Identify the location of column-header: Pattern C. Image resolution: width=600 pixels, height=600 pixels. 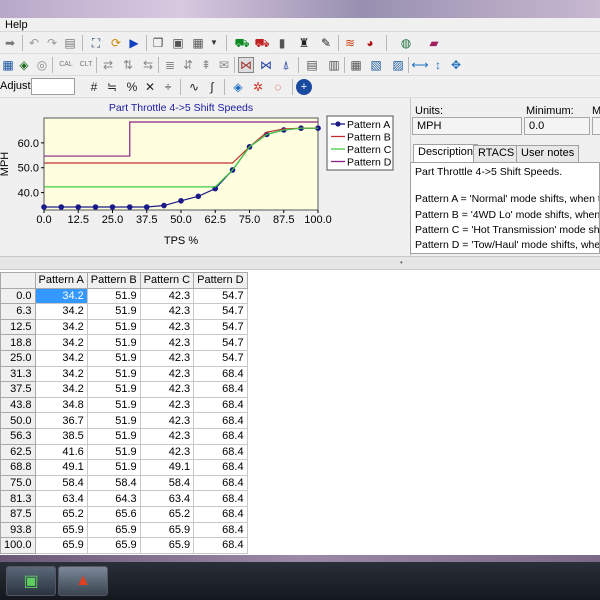
(167, 280).